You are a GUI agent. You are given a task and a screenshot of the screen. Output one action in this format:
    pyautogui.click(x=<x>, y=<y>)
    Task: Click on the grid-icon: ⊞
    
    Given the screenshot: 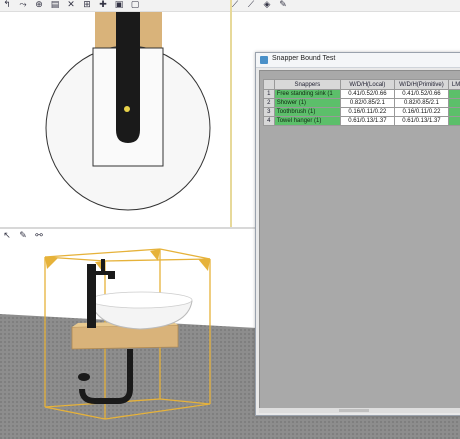 What is the action you would take?
    pyautogui.click(x=87, y=5)
    